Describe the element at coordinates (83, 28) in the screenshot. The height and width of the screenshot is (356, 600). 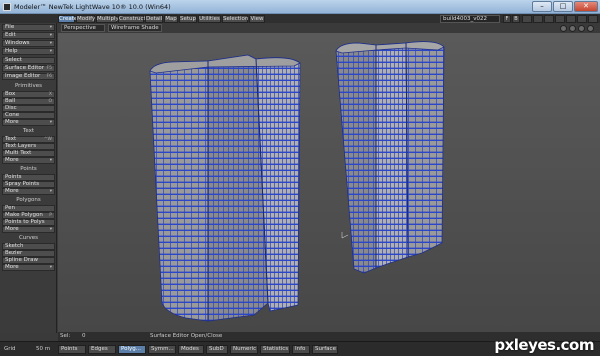
I see `view-type-dropdown: Perspective` at that location.